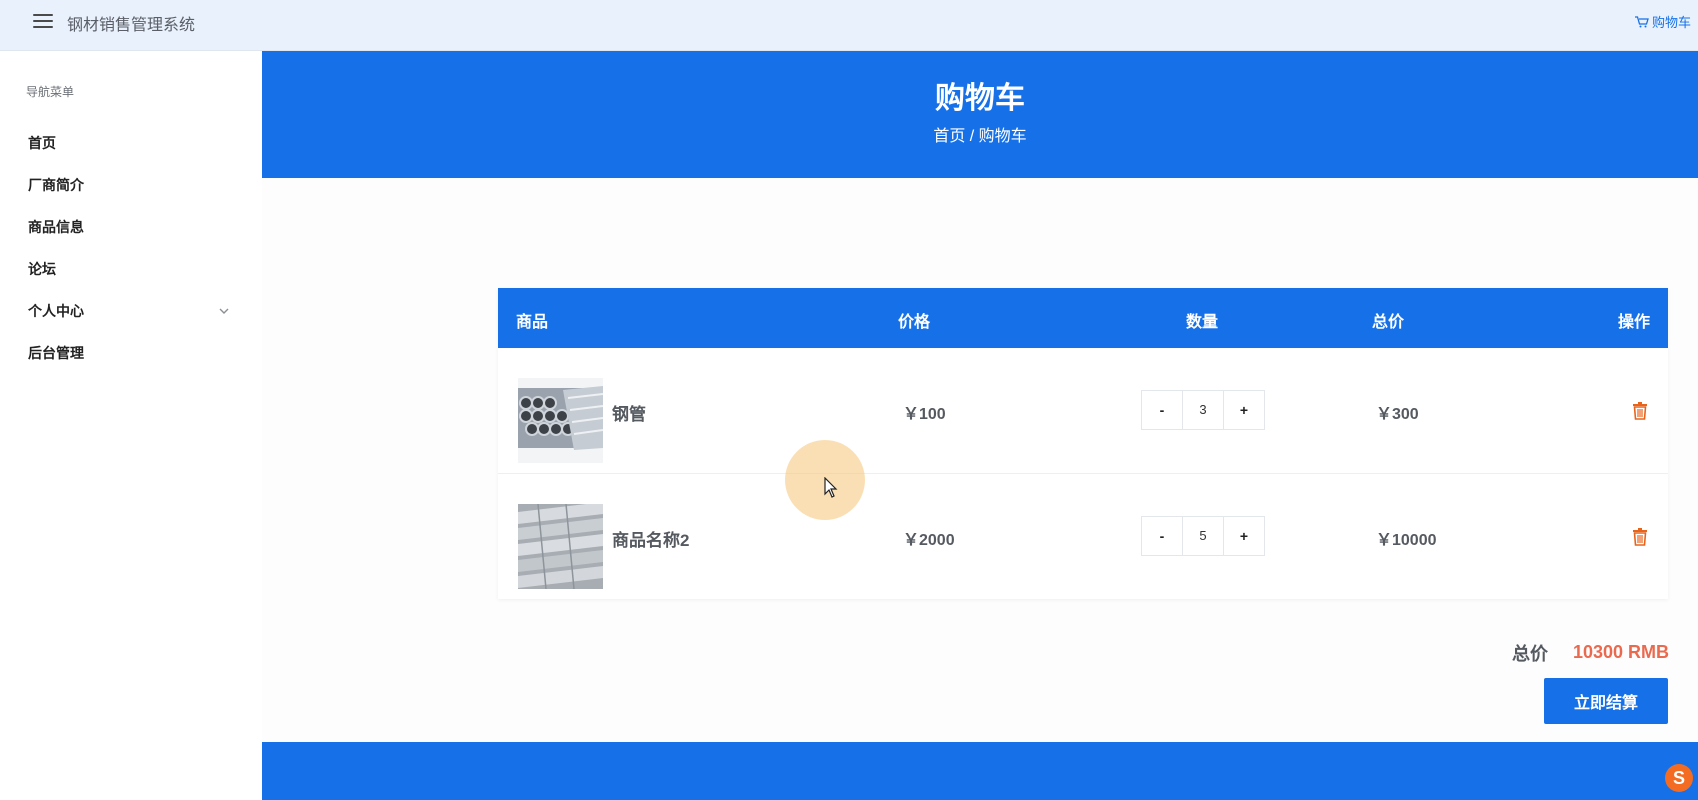 This screenshot has height=800, width=1698. Describe the element at coordinates (131, 353) in the screenshot. I see `sidebar-item-admin: 后台管理` at that location.